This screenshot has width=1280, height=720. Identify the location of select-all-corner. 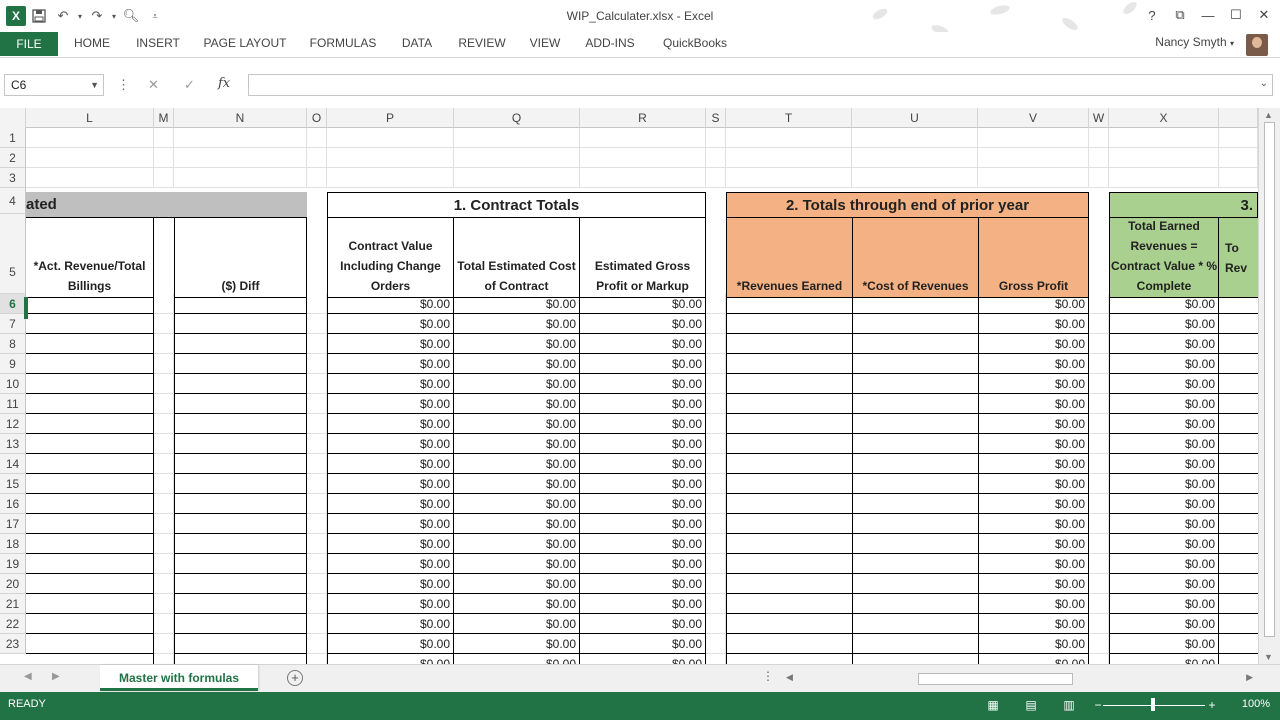
(13, 118).